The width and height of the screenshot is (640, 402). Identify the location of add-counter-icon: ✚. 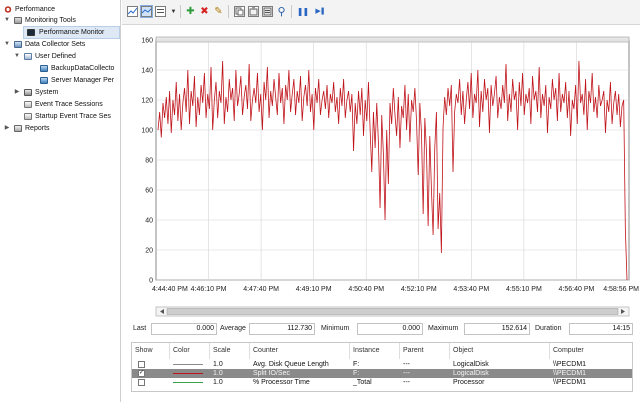
(190, 11).